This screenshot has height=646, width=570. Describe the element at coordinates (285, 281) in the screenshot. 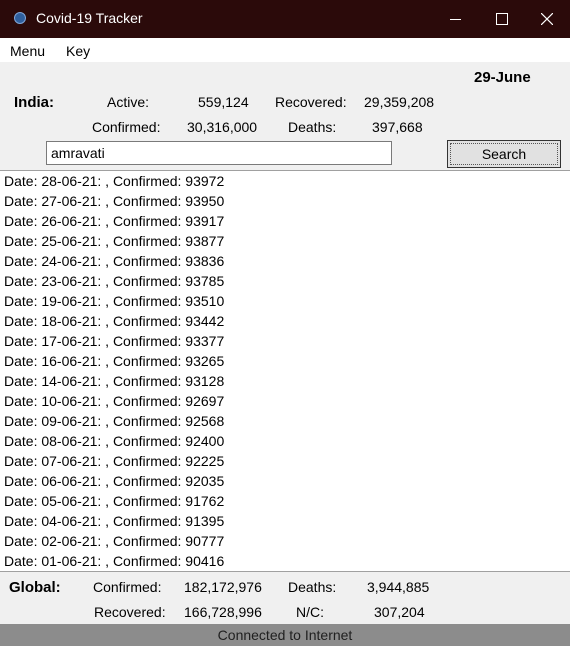

I see `list-item: Date: 23-06-21: , Confirmed: 93785` at that location.